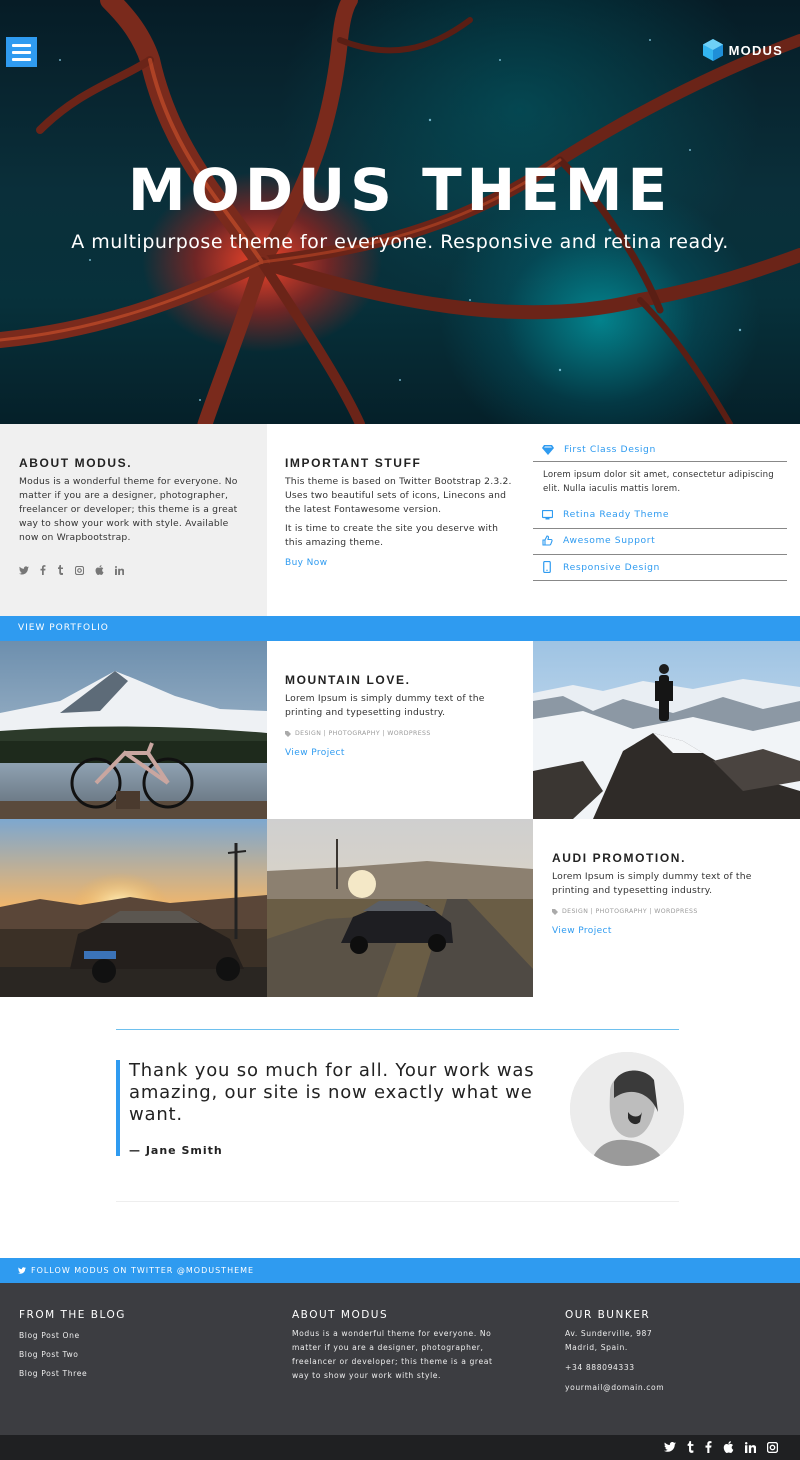 The image size is (800, 1460). What do you see at coordinates (133, 908) in the screenshot?
I see `portfolio-image-audi-sunset` at bounding box center [133, 908].